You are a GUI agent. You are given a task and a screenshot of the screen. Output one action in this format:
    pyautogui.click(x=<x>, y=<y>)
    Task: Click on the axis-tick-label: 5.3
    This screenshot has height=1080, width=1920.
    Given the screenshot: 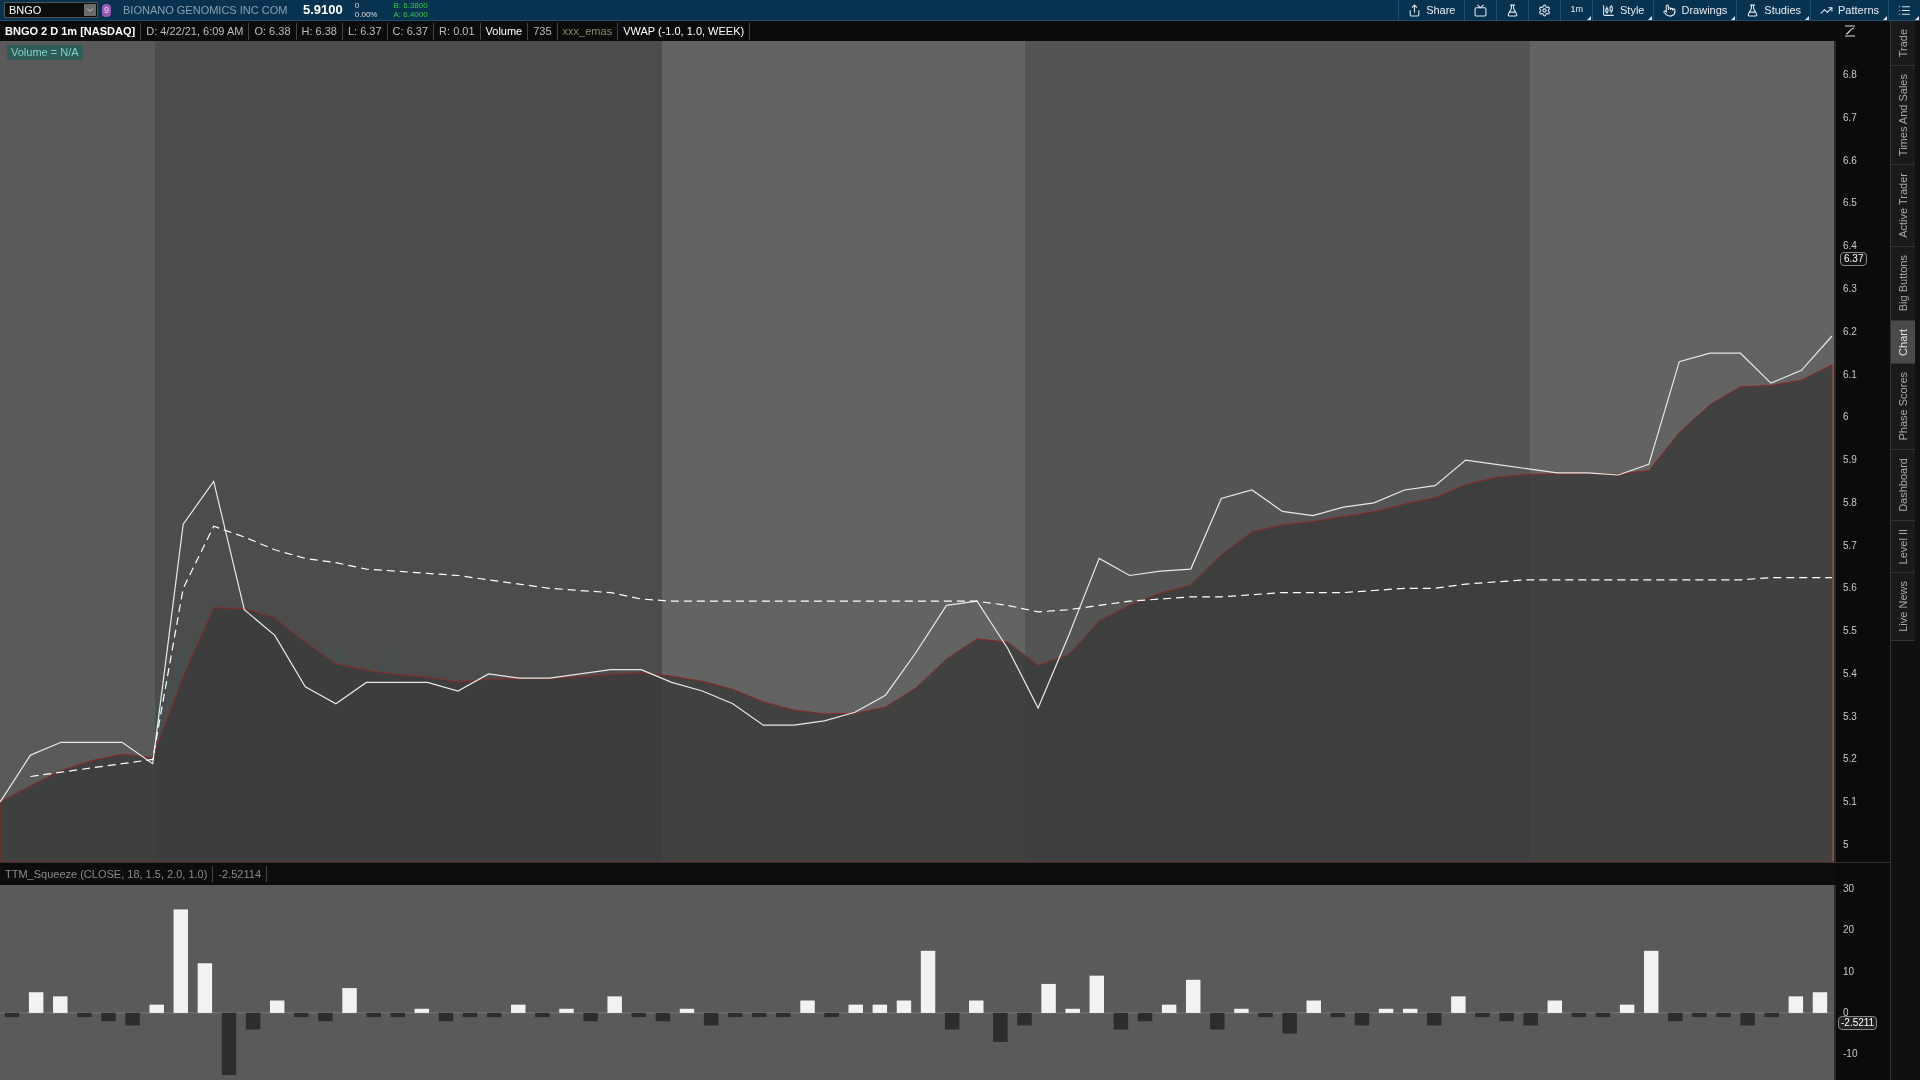 What is the action you would take?
    pyautogui.click(x=1850, y=716)
    